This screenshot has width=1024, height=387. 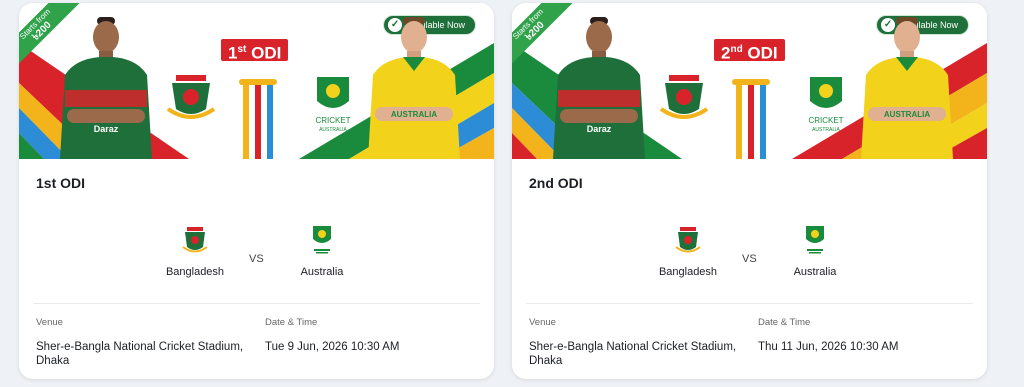 What do you see at coordinates (828, 347) in the screenshot?
I see `date-value: Thu 11 Jun, 2026 10:30 AM` at bounding box center [828, 347].